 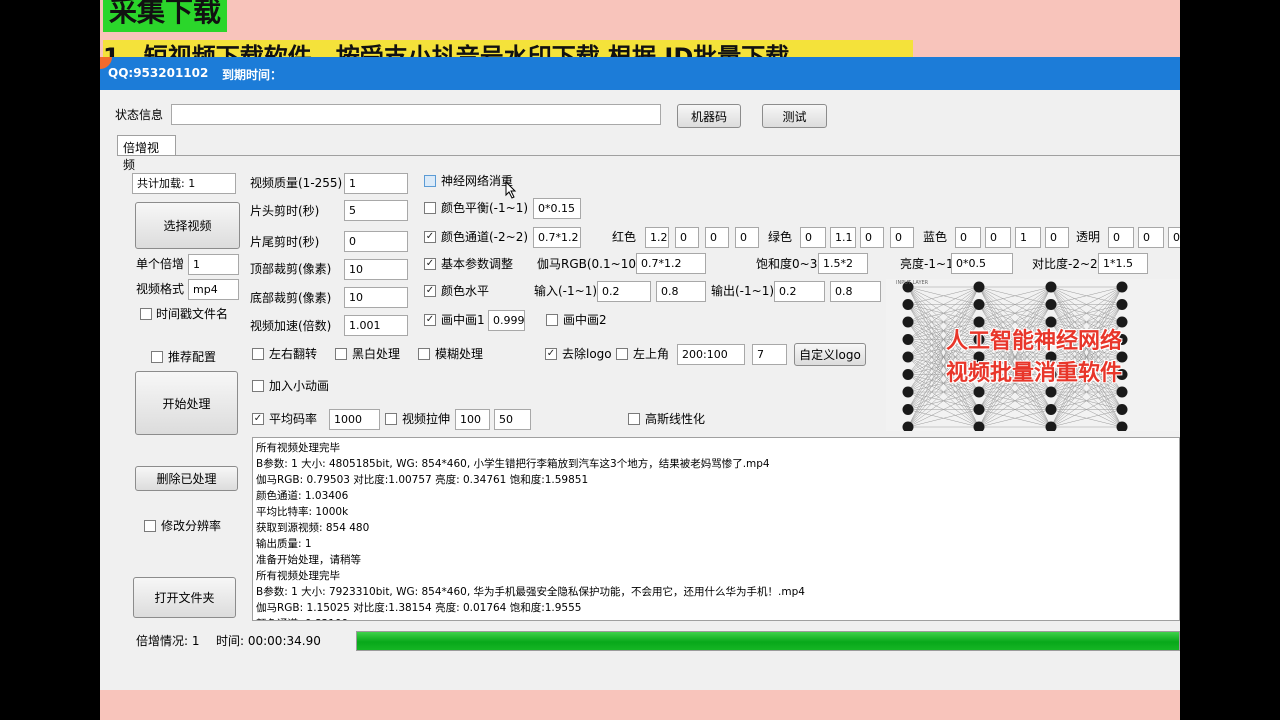 What do you see at coordinates (186, 403) in the screenshot?
I see `start-process-button: 开始处理` at bounding box center [186, 403].